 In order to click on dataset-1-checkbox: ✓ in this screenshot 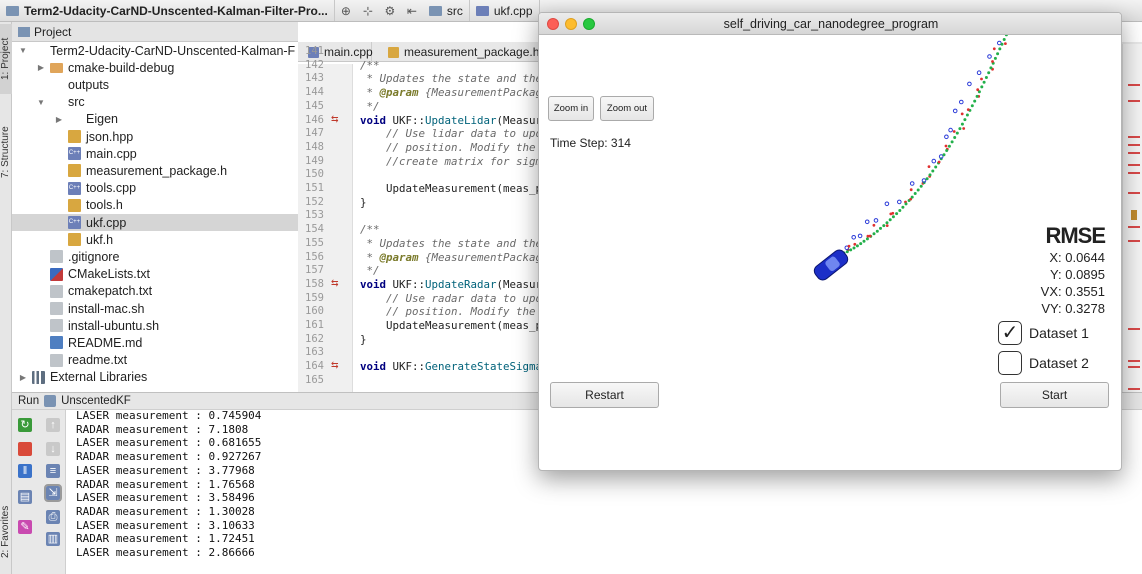, I will do `click(1010, 333)`.